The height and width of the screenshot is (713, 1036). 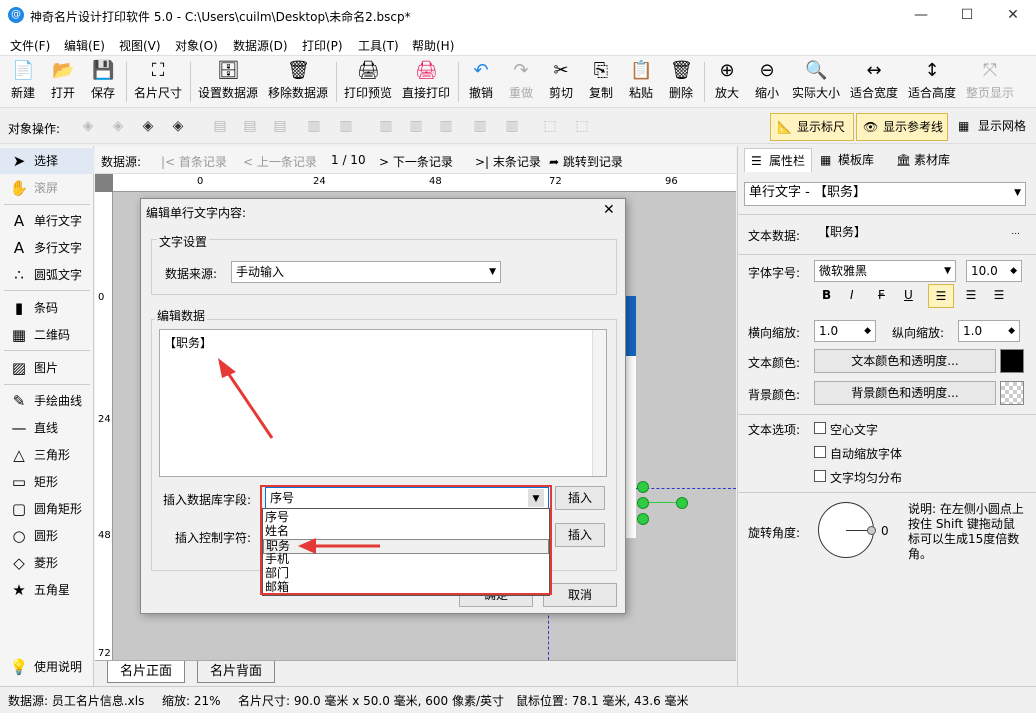 I want to click on arrow-line, so click(x=249, y=404).